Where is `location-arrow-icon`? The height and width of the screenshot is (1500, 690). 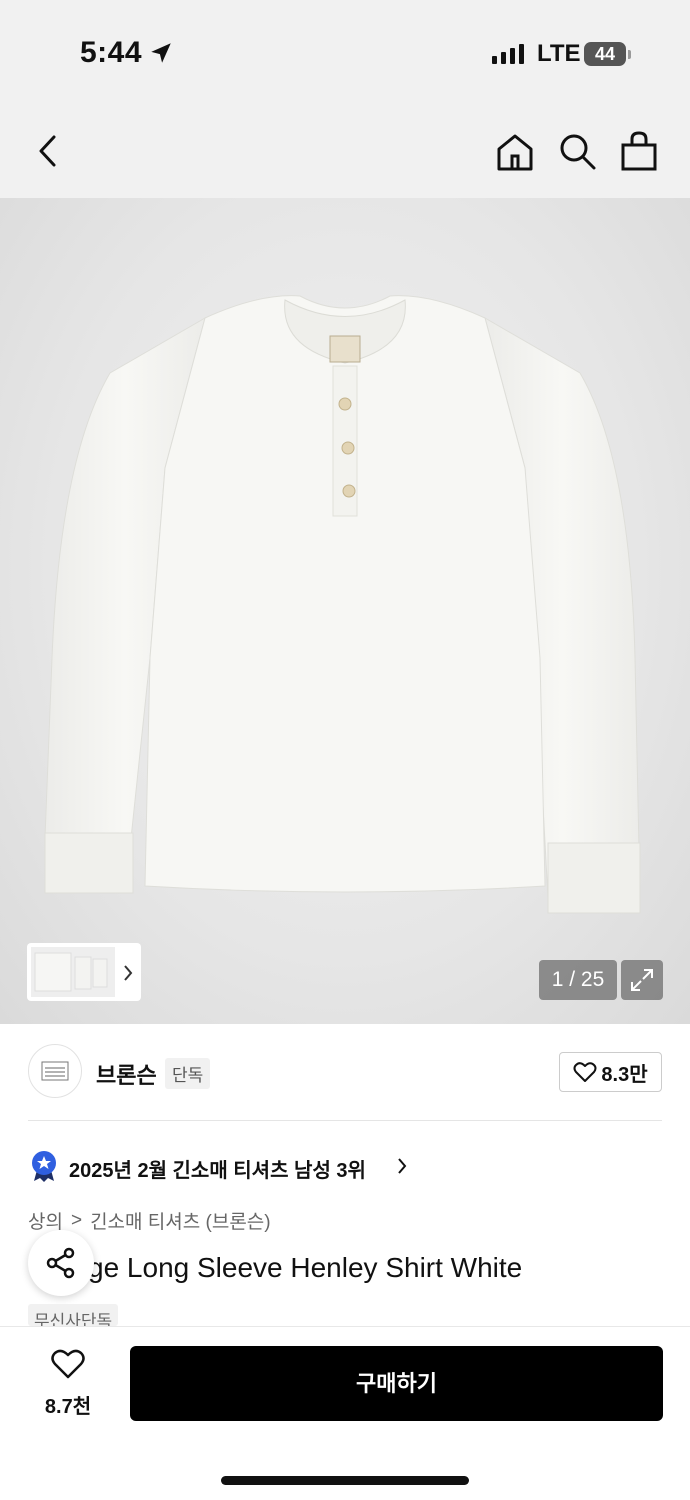
location-arrow-icon is located at coordinates (161, 53).